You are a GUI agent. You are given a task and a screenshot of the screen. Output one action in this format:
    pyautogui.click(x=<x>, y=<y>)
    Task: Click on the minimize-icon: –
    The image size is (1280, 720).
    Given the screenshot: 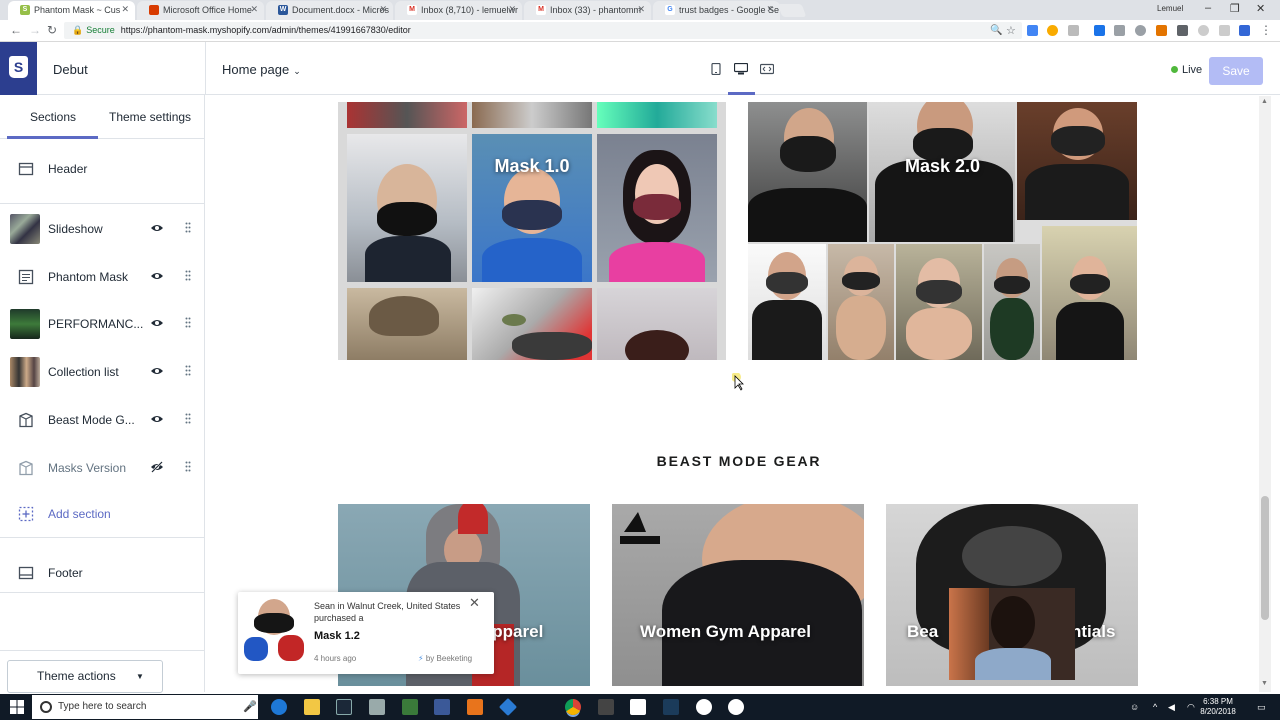 What is the action you would take?
    pyautogui.click(x=1208, y=8)
    